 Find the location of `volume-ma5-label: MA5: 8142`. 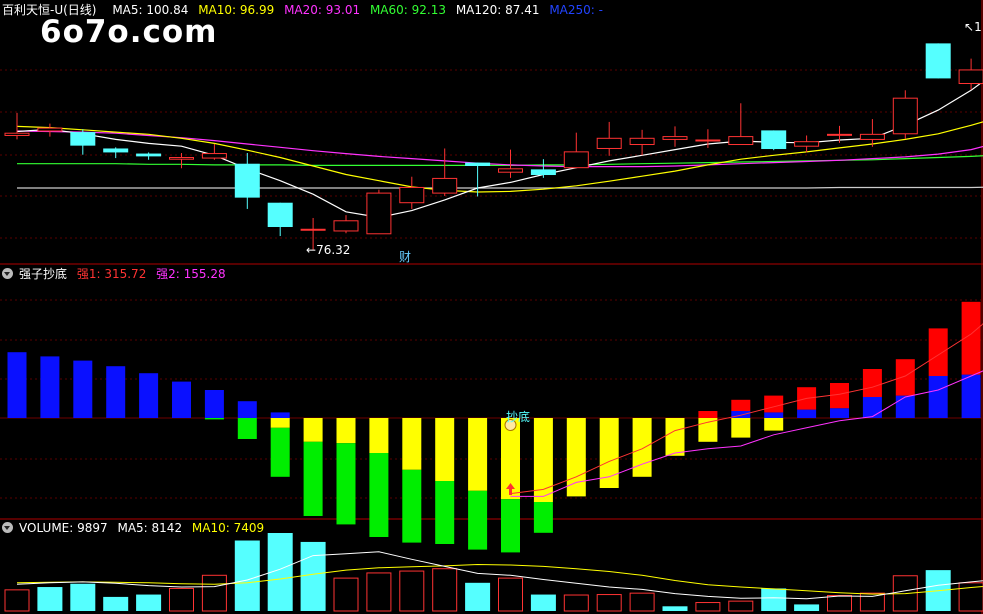

volume-ma5-label: MA5: 8142 is located at coordinates (150, 528).